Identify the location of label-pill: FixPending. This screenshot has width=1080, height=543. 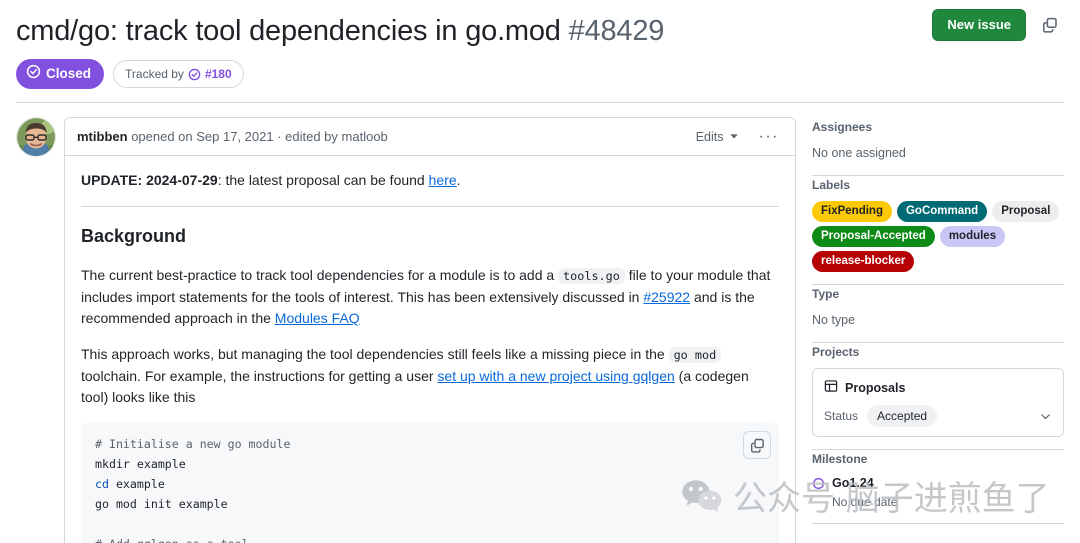
(852, 212).